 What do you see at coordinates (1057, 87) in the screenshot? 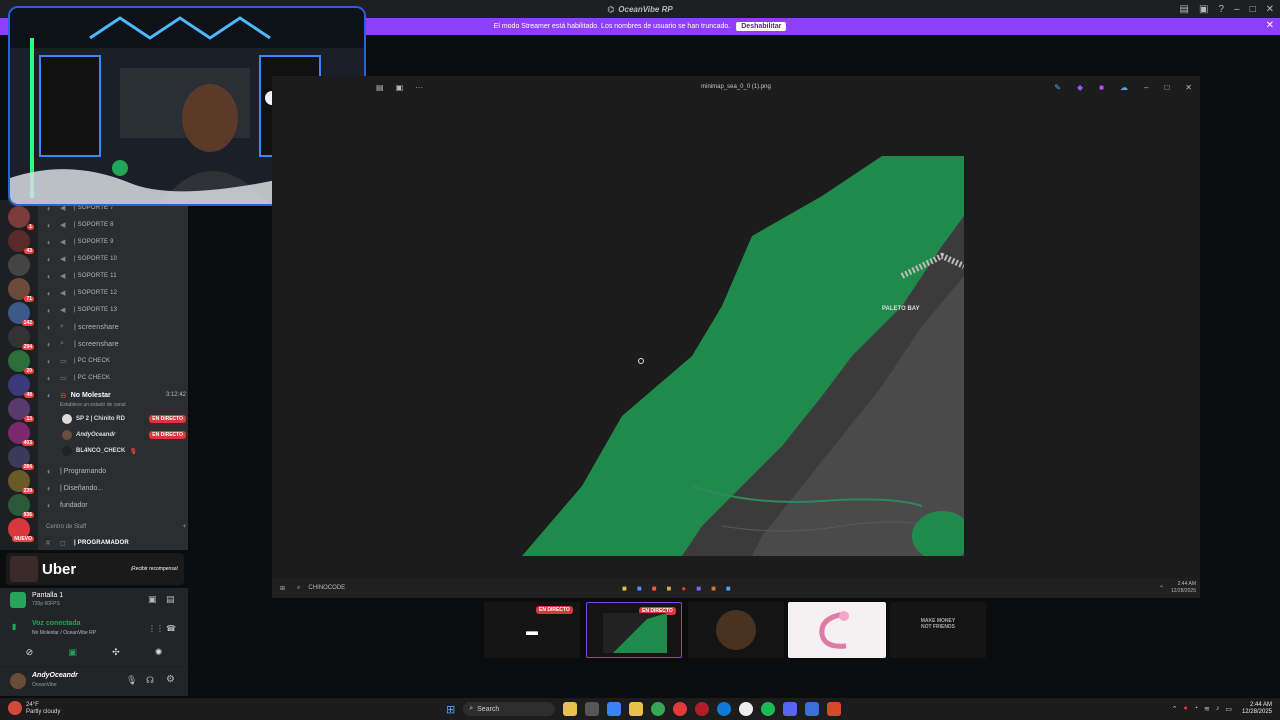
I see `edit-icon: ✎` at bounding box center [1057, 87].